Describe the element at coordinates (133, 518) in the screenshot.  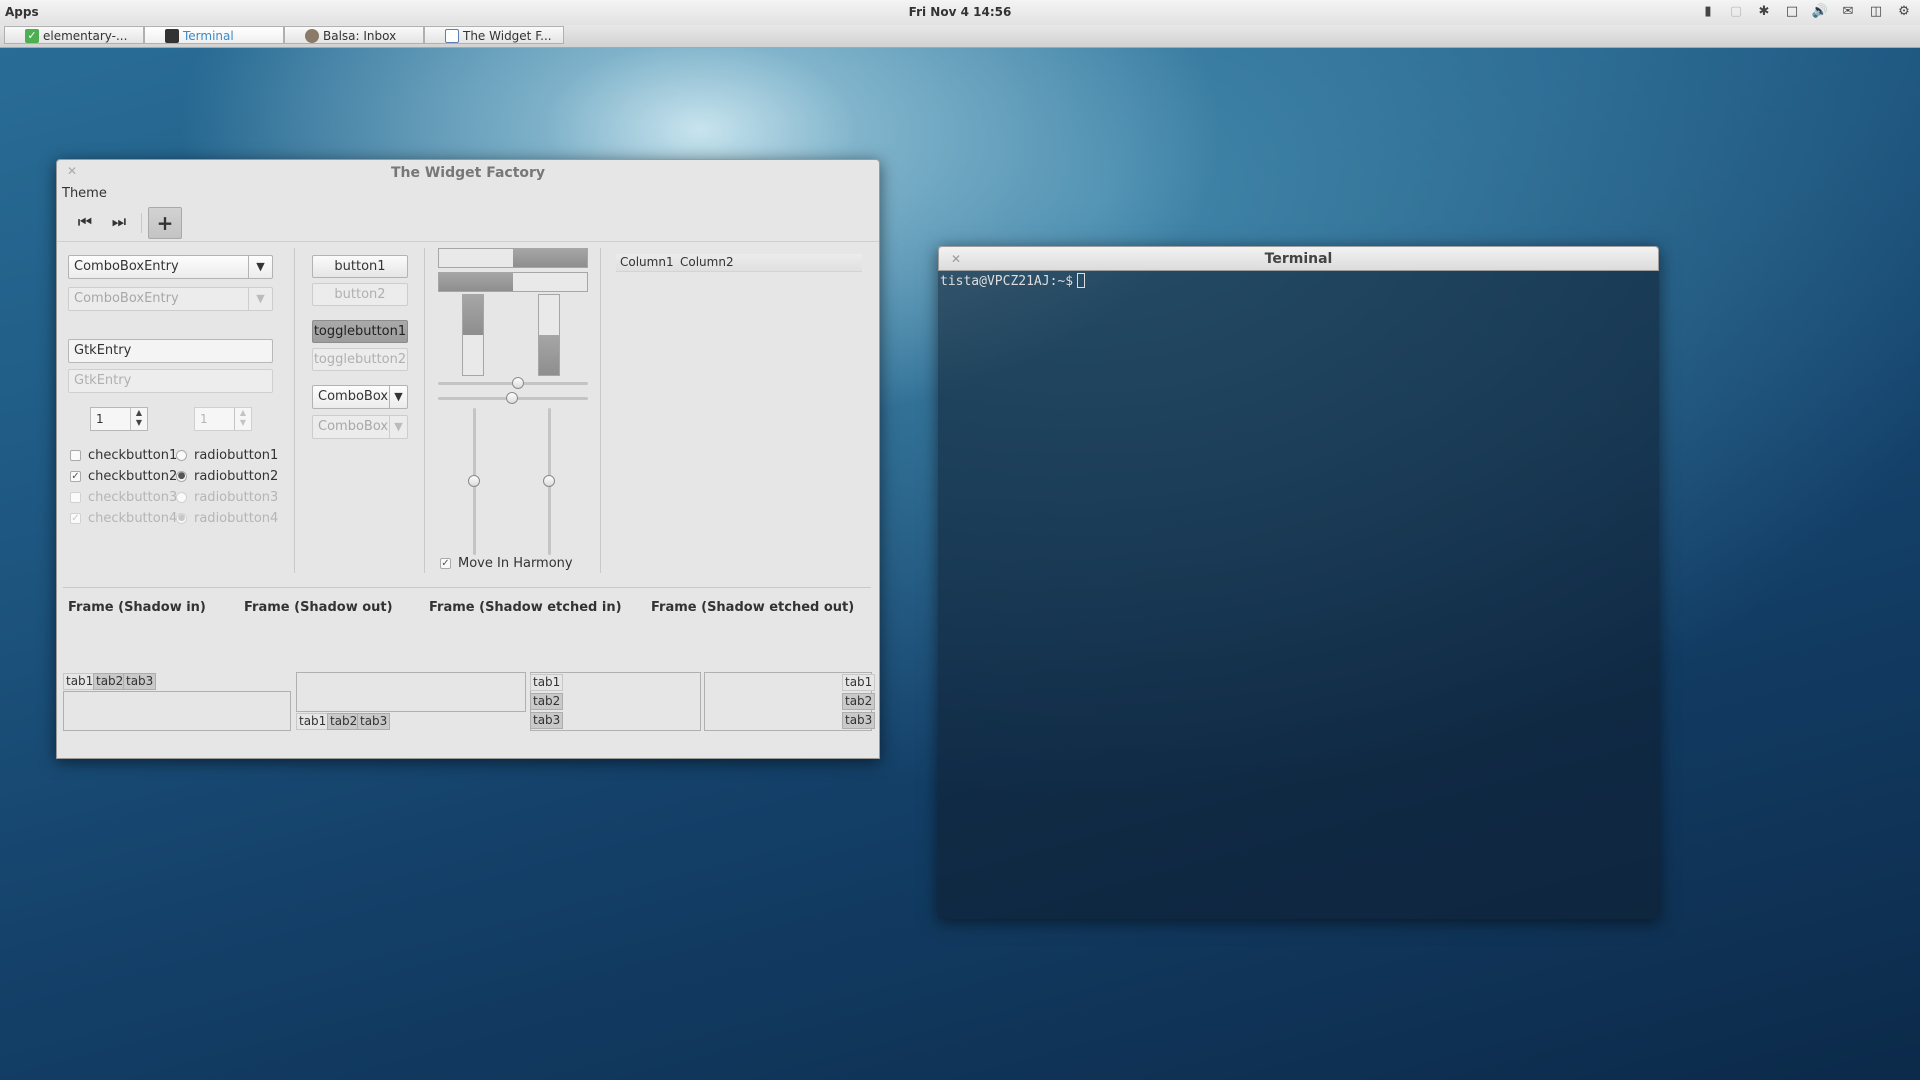
I see `checkbutton-label: checkbutton4` at that location.